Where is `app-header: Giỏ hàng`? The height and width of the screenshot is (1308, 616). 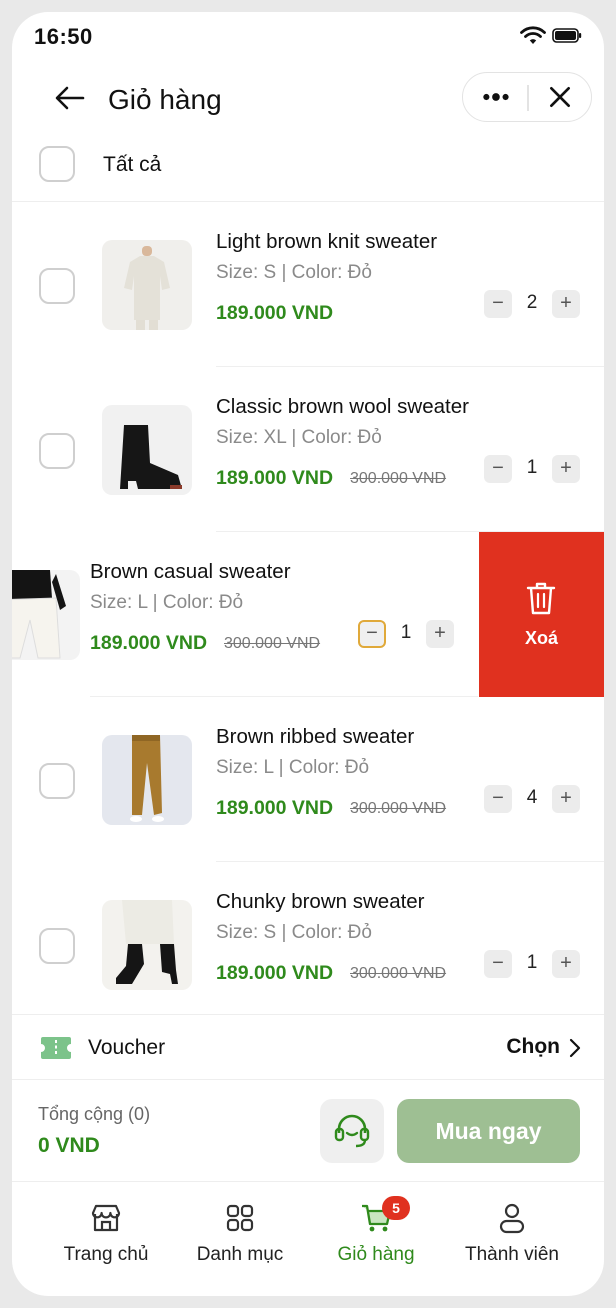 app-header: Giỏ hàng is located at coordinates (308, 98).